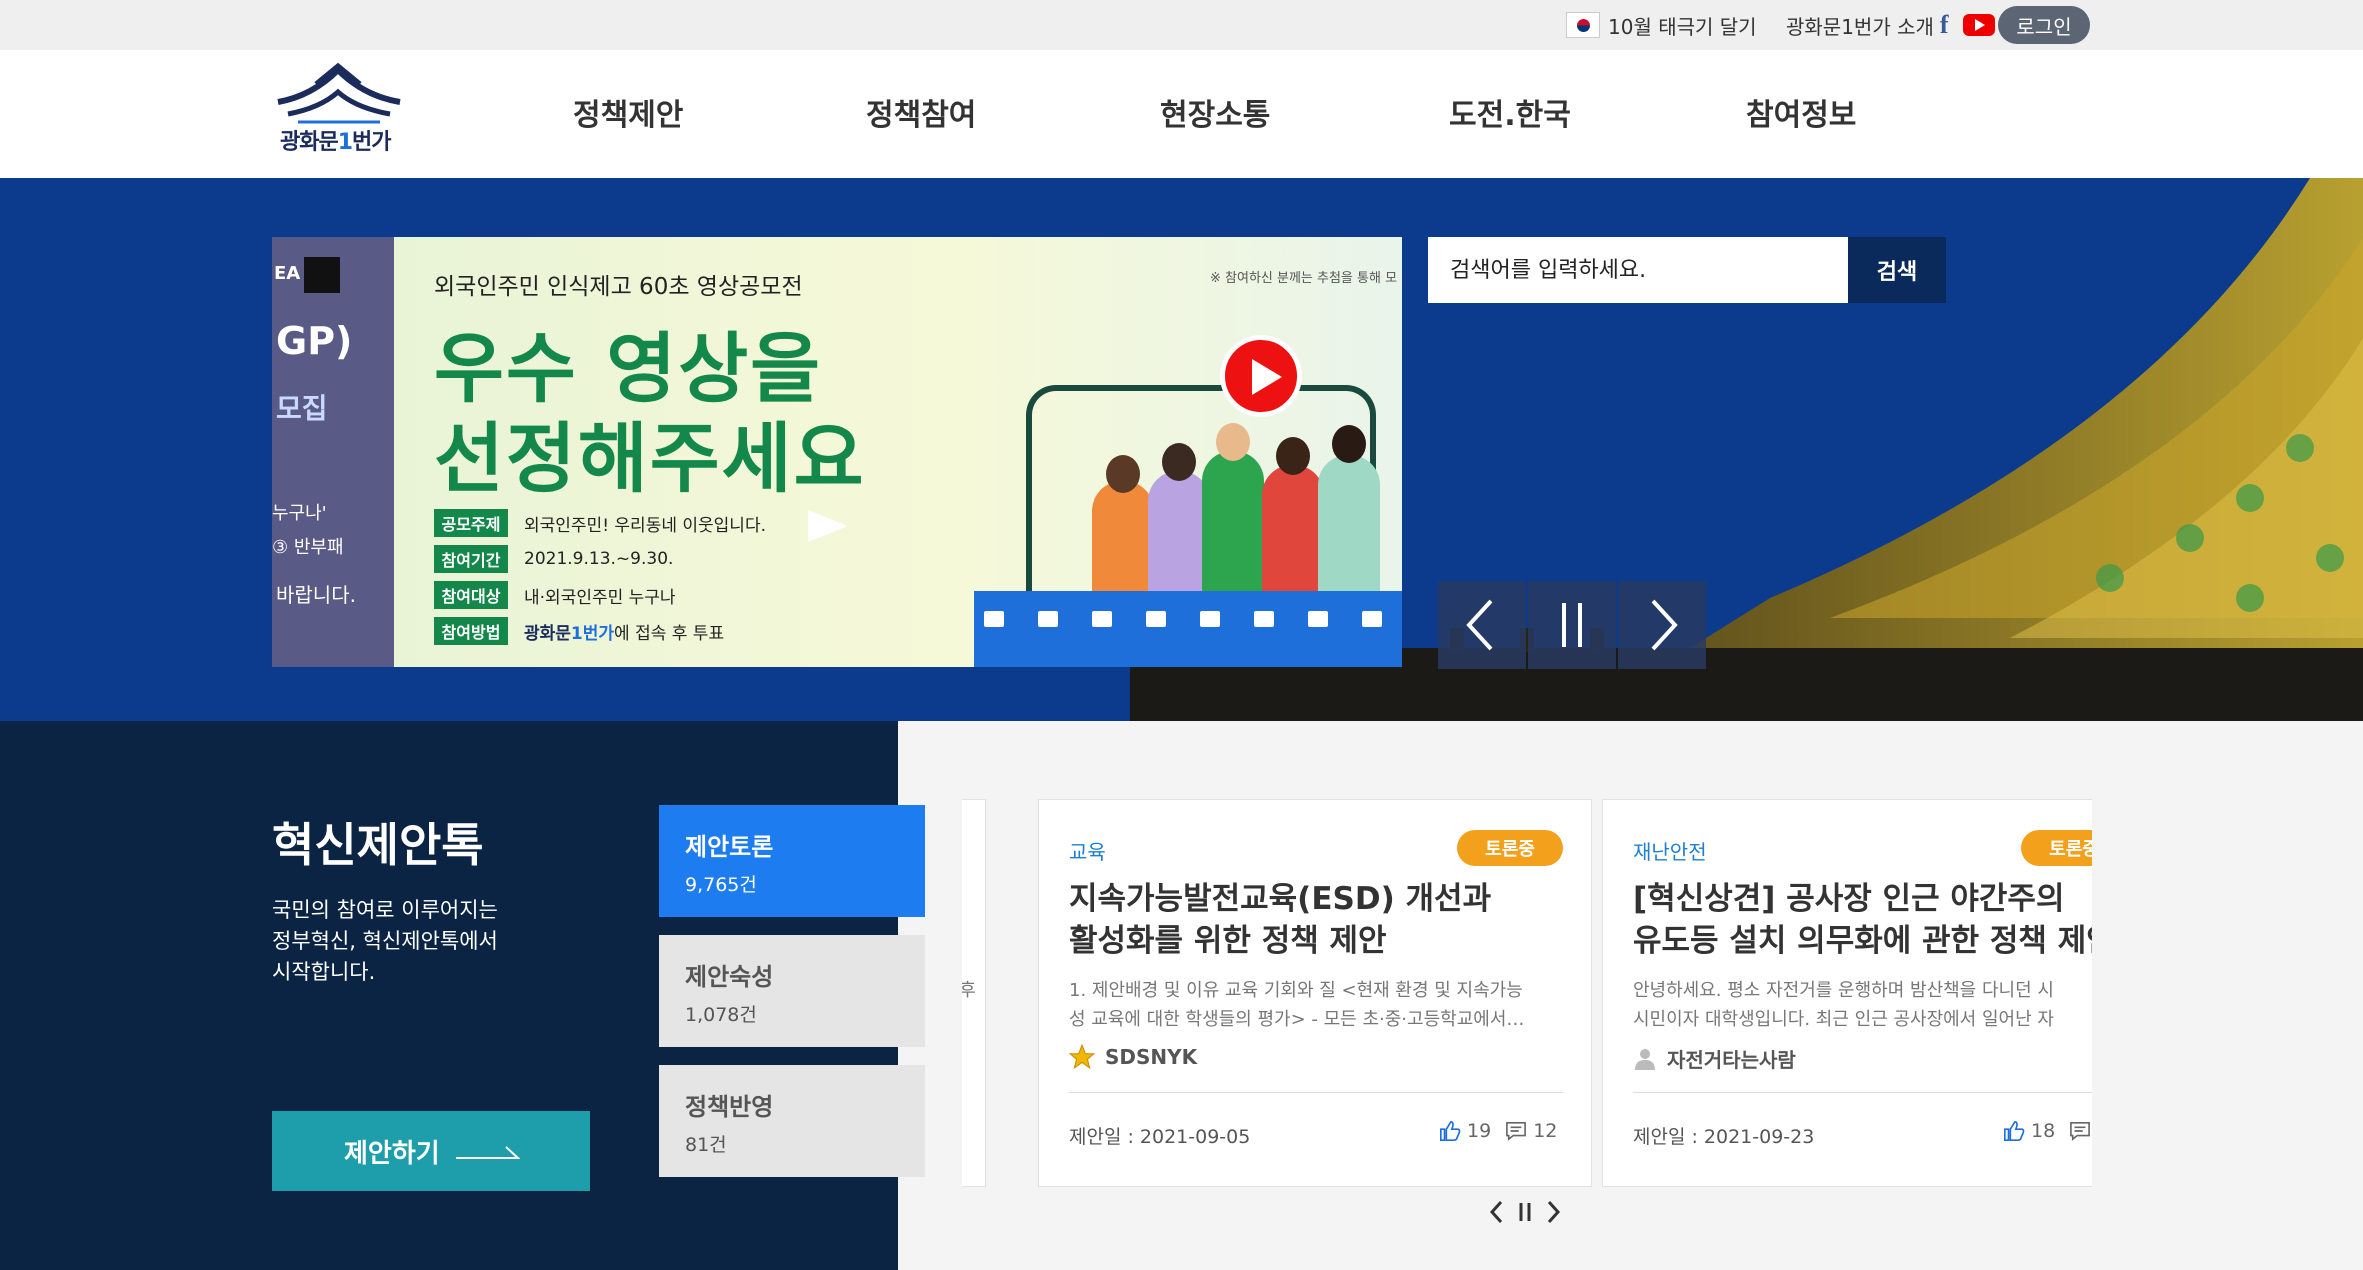  What do you see at coordinates (1349, 920) in the screenshot?
I see `card-title: 지속가능발전교육(ESD) 개선과 활성화를 위한 정책 제안` at bounding box center [1349, 920].